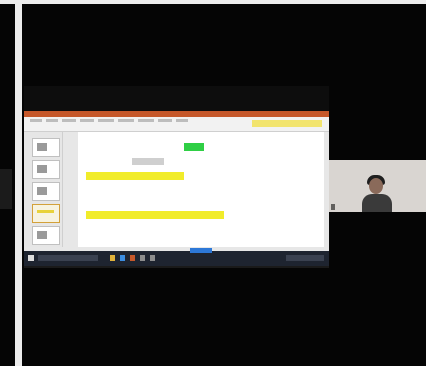 Image resolution: width=426 pixels, height=366 pixels. Describe the element at coordinates (165, 120) in the screenshot. I see `ribbon-tab-review` at that location.